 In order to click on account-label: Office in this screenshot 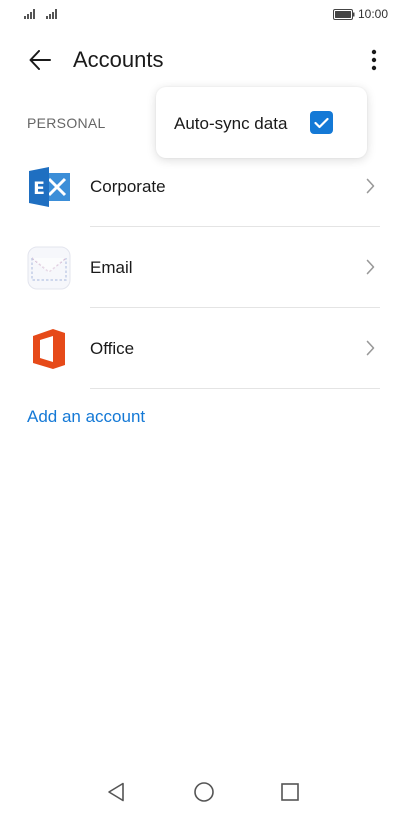, I will do `click(112, 348)`.